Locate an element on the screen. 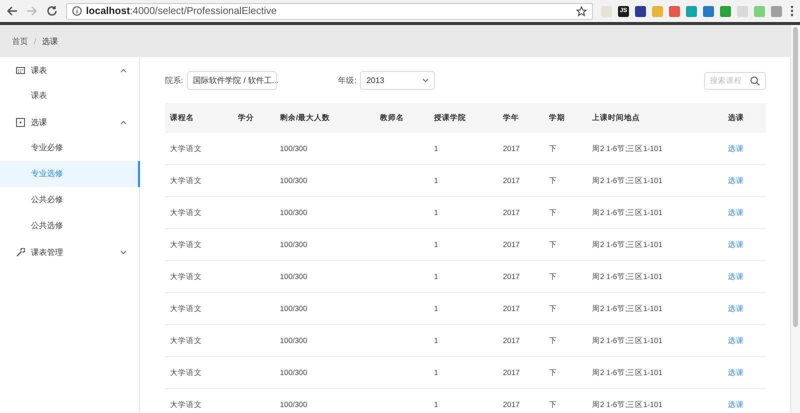 Image resolution: width=800 pixels, height=413 pixels. calendar-icon is located at coordinates (20, 70).